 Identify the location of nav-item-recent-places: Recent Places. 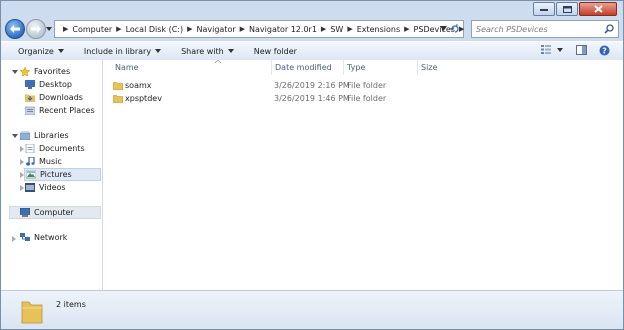
(60, 110).